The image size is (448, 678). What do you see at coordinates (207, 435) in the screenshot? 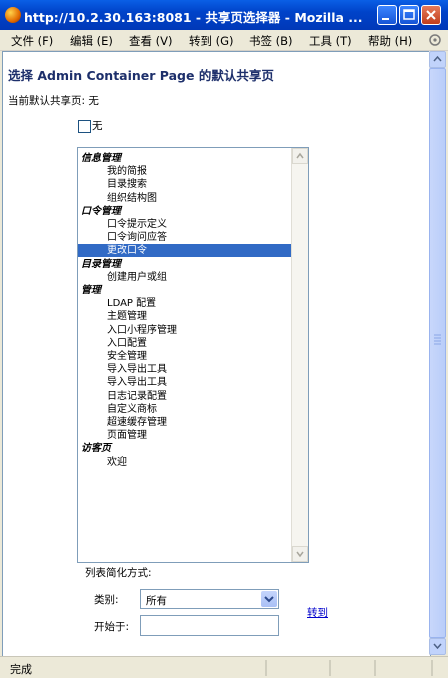
I see `list-option: 页面管理` at bounding box center [207, 435].